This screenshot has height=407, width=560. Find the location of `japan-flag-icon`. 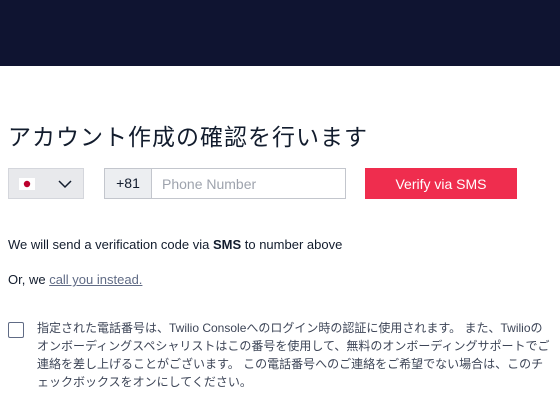

japan-flag-icon is located at coordinates (27, 184).